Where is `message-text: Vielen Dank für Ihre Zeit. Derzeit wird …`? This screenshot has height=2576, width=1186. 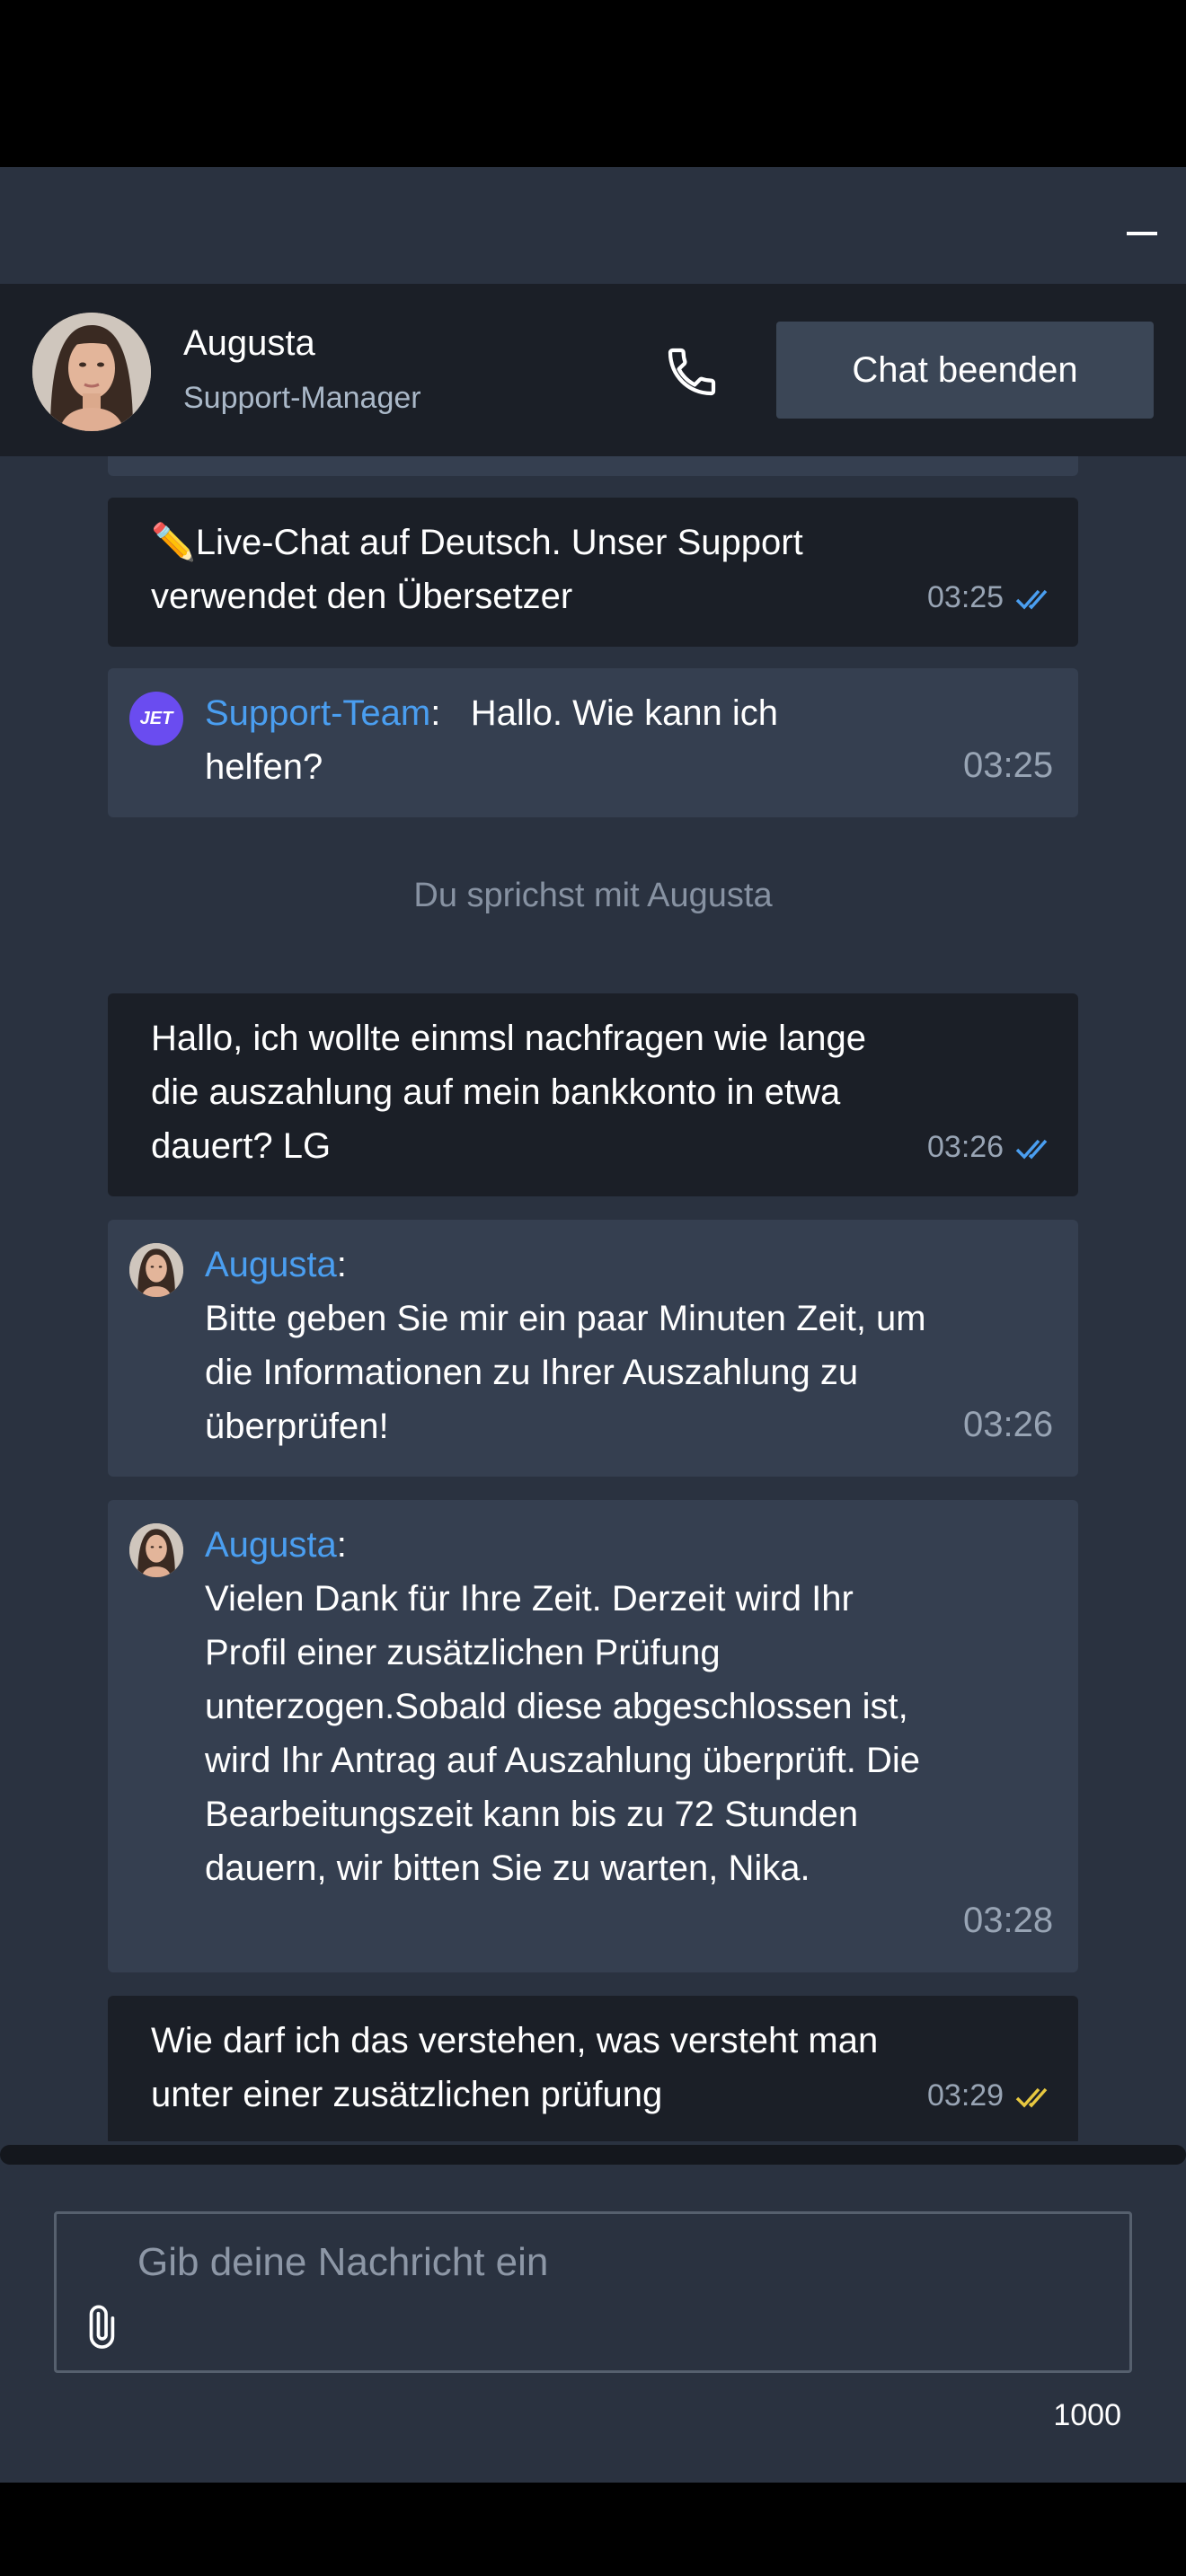
message-text: Vielen Dank für Ihre Zeit. Derzeit wird … is located at coordinates (563, 1733).